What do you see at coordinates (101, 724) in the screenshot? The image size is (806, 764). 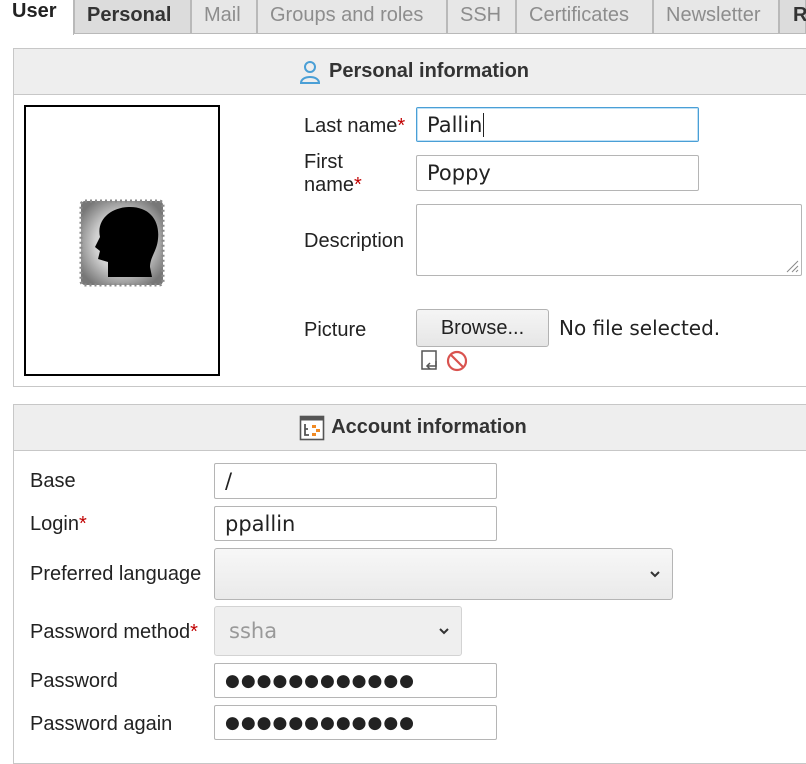 I see `password-again-label: Password again` at bounding box center [101, 724].